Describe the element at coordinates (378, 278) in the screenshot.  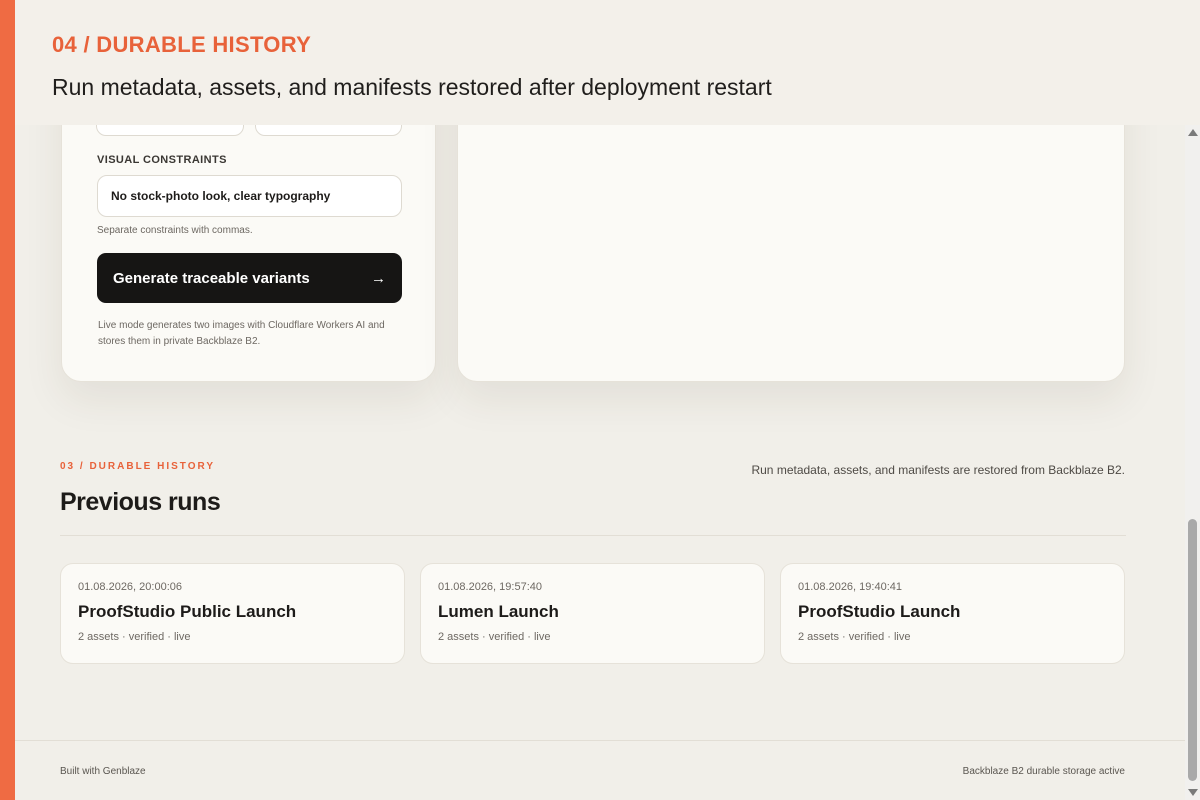
I see `arrow-right-icon: →` at that location.